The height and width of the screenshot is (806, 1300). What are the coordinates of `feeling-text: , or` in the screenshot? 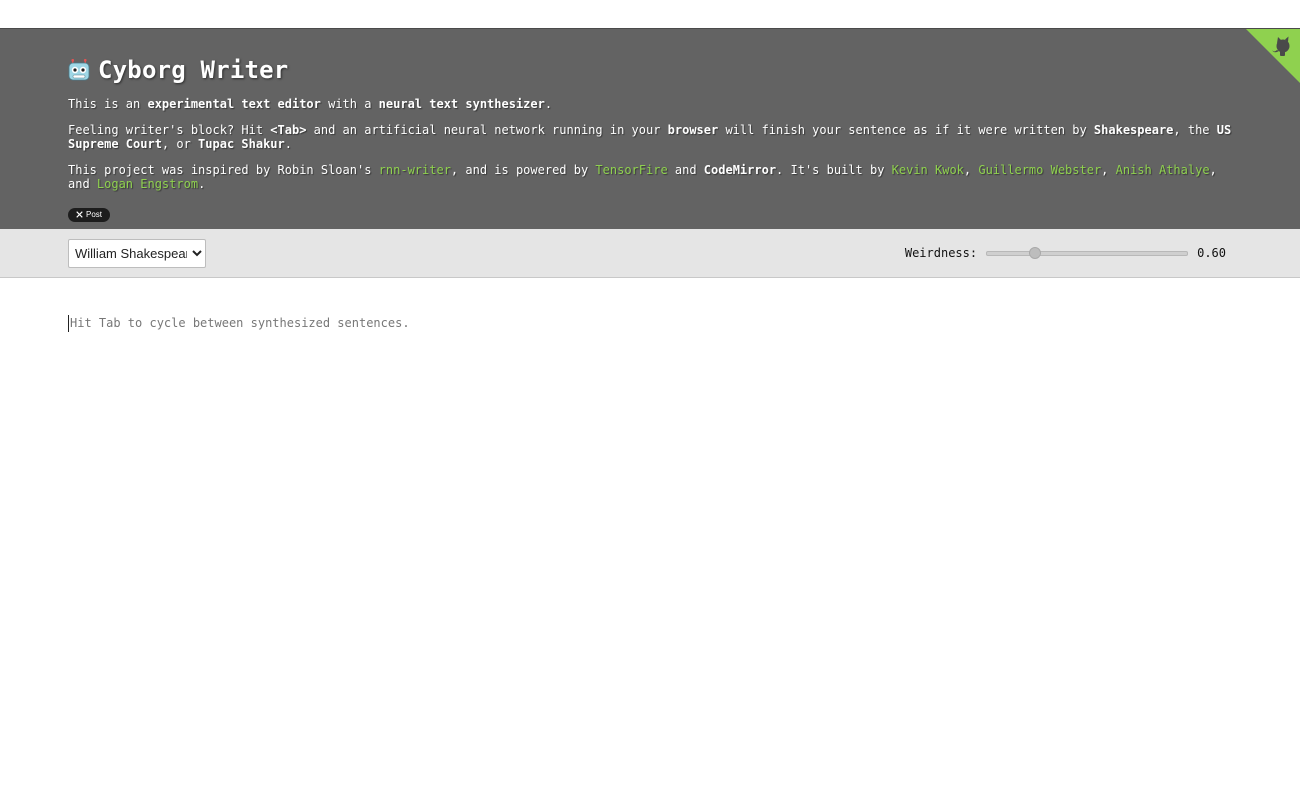 It's located at (180, 144).